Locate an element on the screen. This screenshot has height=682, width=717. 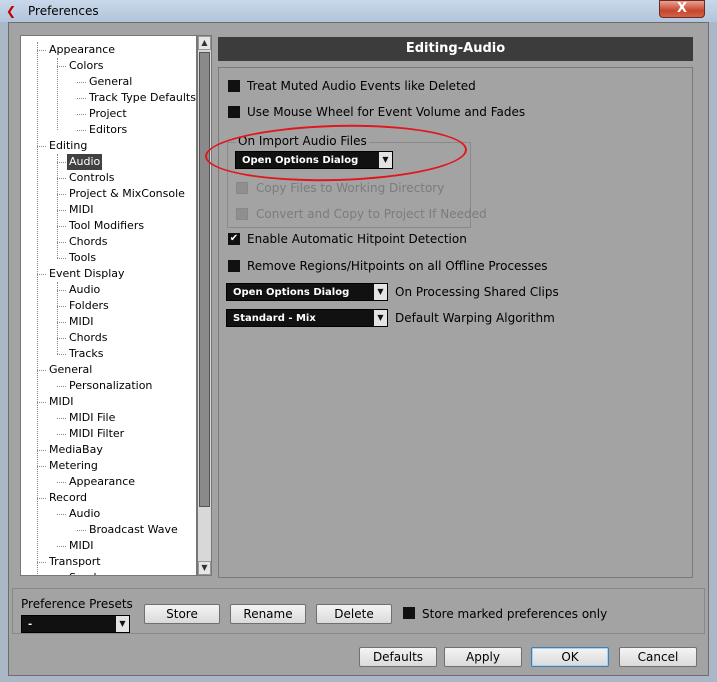
warping-dropdown: Standard - Mix ▼ is located at coordinates (307, 318).